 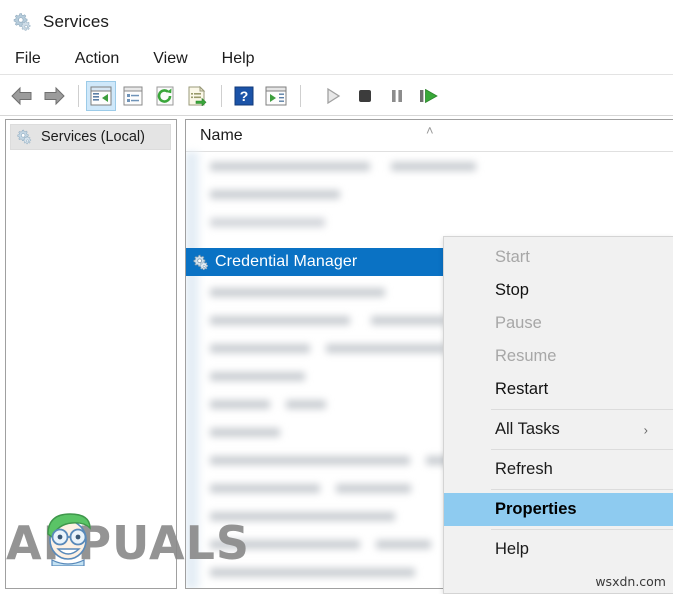 I want to click on column-header-name: Name, so click(x=221, y=136).